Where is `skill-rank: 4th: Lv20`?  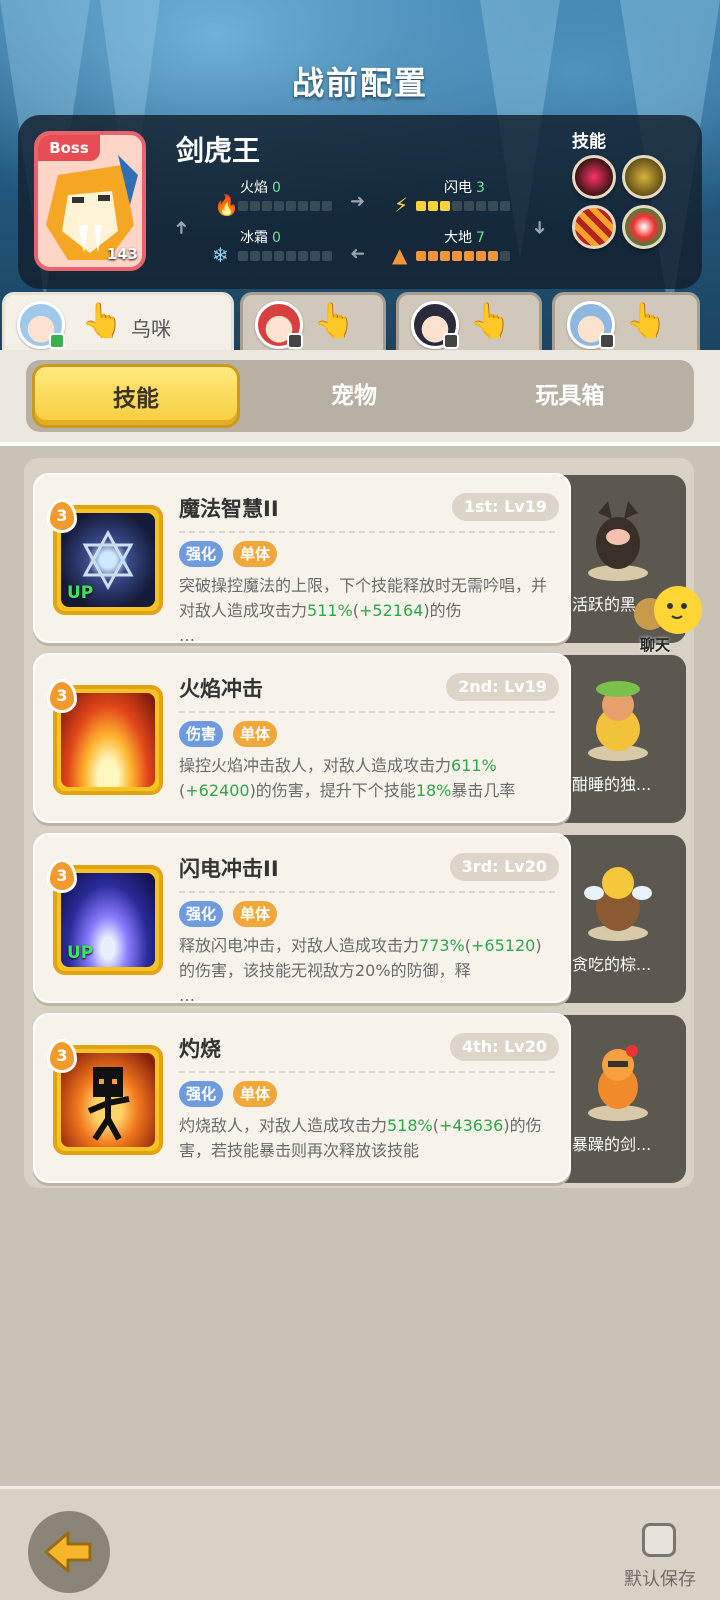
skill-rank: 4th: Lv20 is located at coordinates (504, 1047).